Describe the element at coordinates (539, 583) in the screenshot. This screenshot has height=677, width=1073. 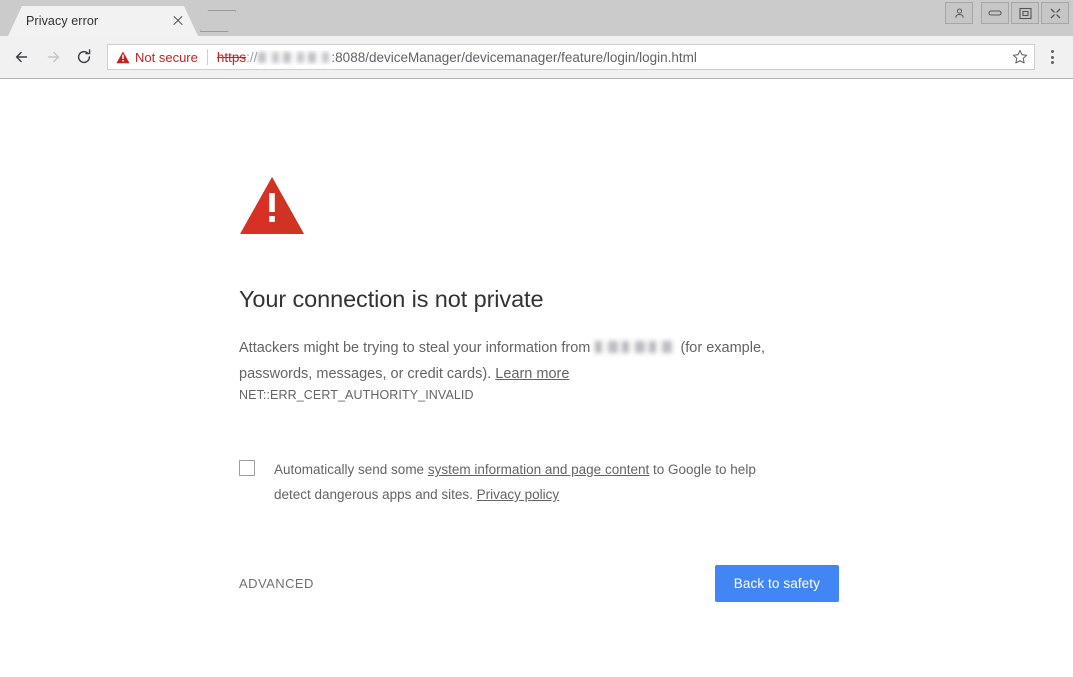
I see `action-row: ADVANCED Back to safety` at that location.